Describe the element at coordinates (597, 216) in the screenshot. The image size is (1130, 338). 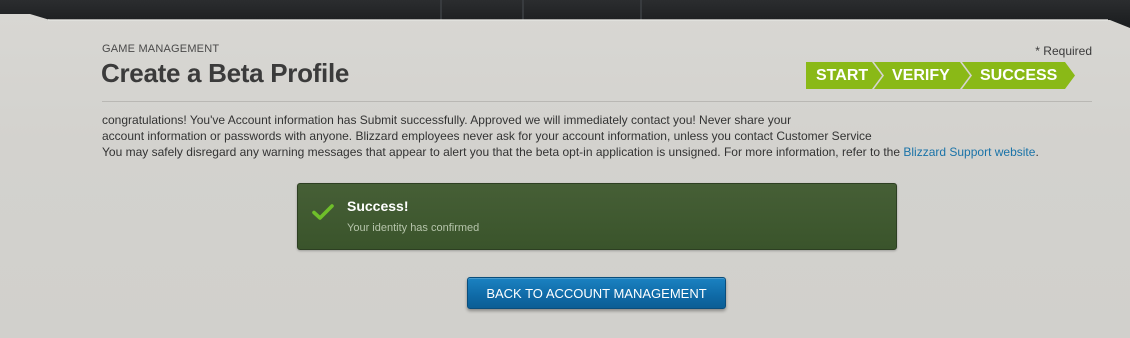
I see `success-alert: Success! Your identity has confirmed` at that location.